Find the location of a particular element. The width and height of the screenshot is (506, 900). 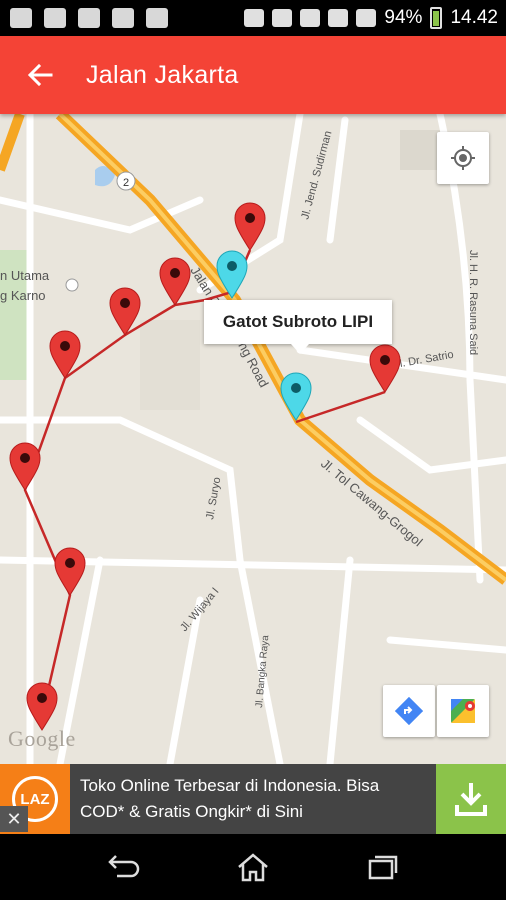

street-label: Jl. Wijaya I is located at coordinates (199, 609).